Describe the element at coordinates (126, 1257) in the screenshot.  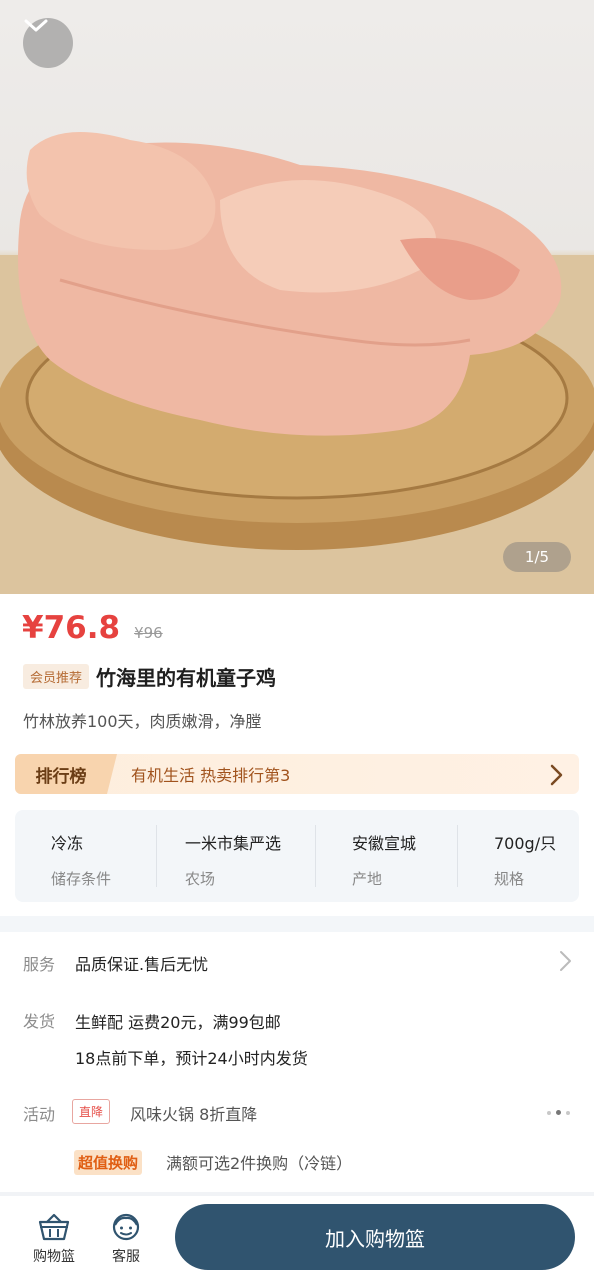
I see `service-label: 客服` at that location.